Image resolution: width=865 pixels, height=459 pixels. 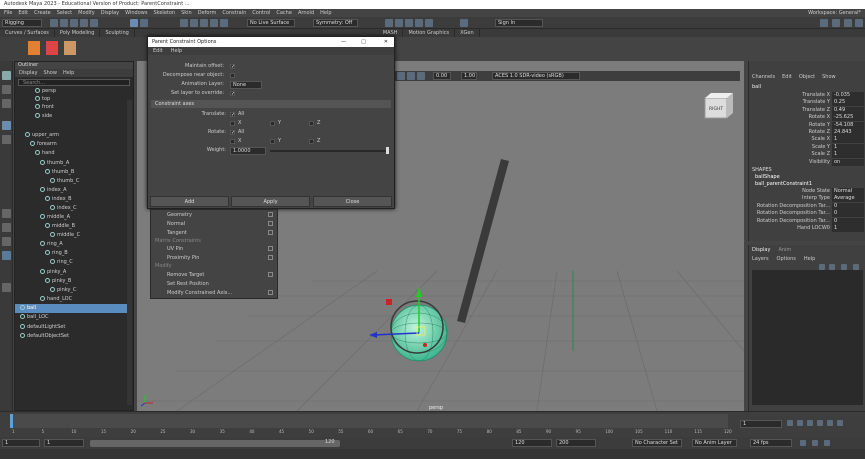 What do you see at coordinates (718, 106) in the screenshot?
I see `view-cube` at bounding box center [718, 106].